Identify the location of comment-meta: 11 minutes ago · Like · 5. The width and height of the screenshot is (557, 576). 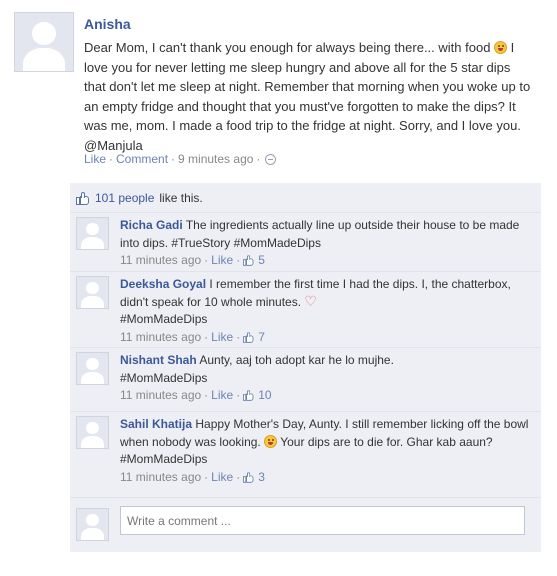
(325, 261).